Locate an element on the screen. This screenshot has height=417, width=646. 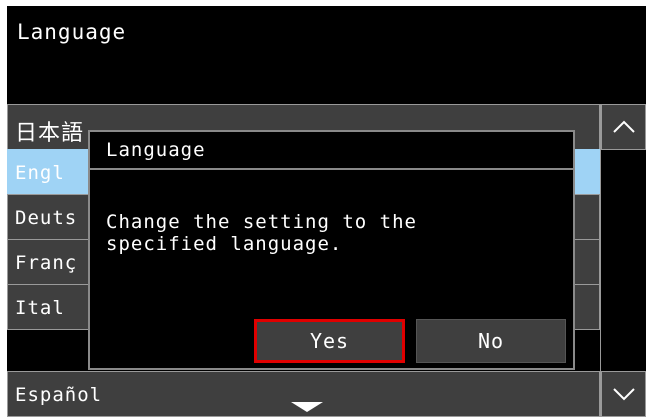
left-edge is located at coordinates (3, 208).